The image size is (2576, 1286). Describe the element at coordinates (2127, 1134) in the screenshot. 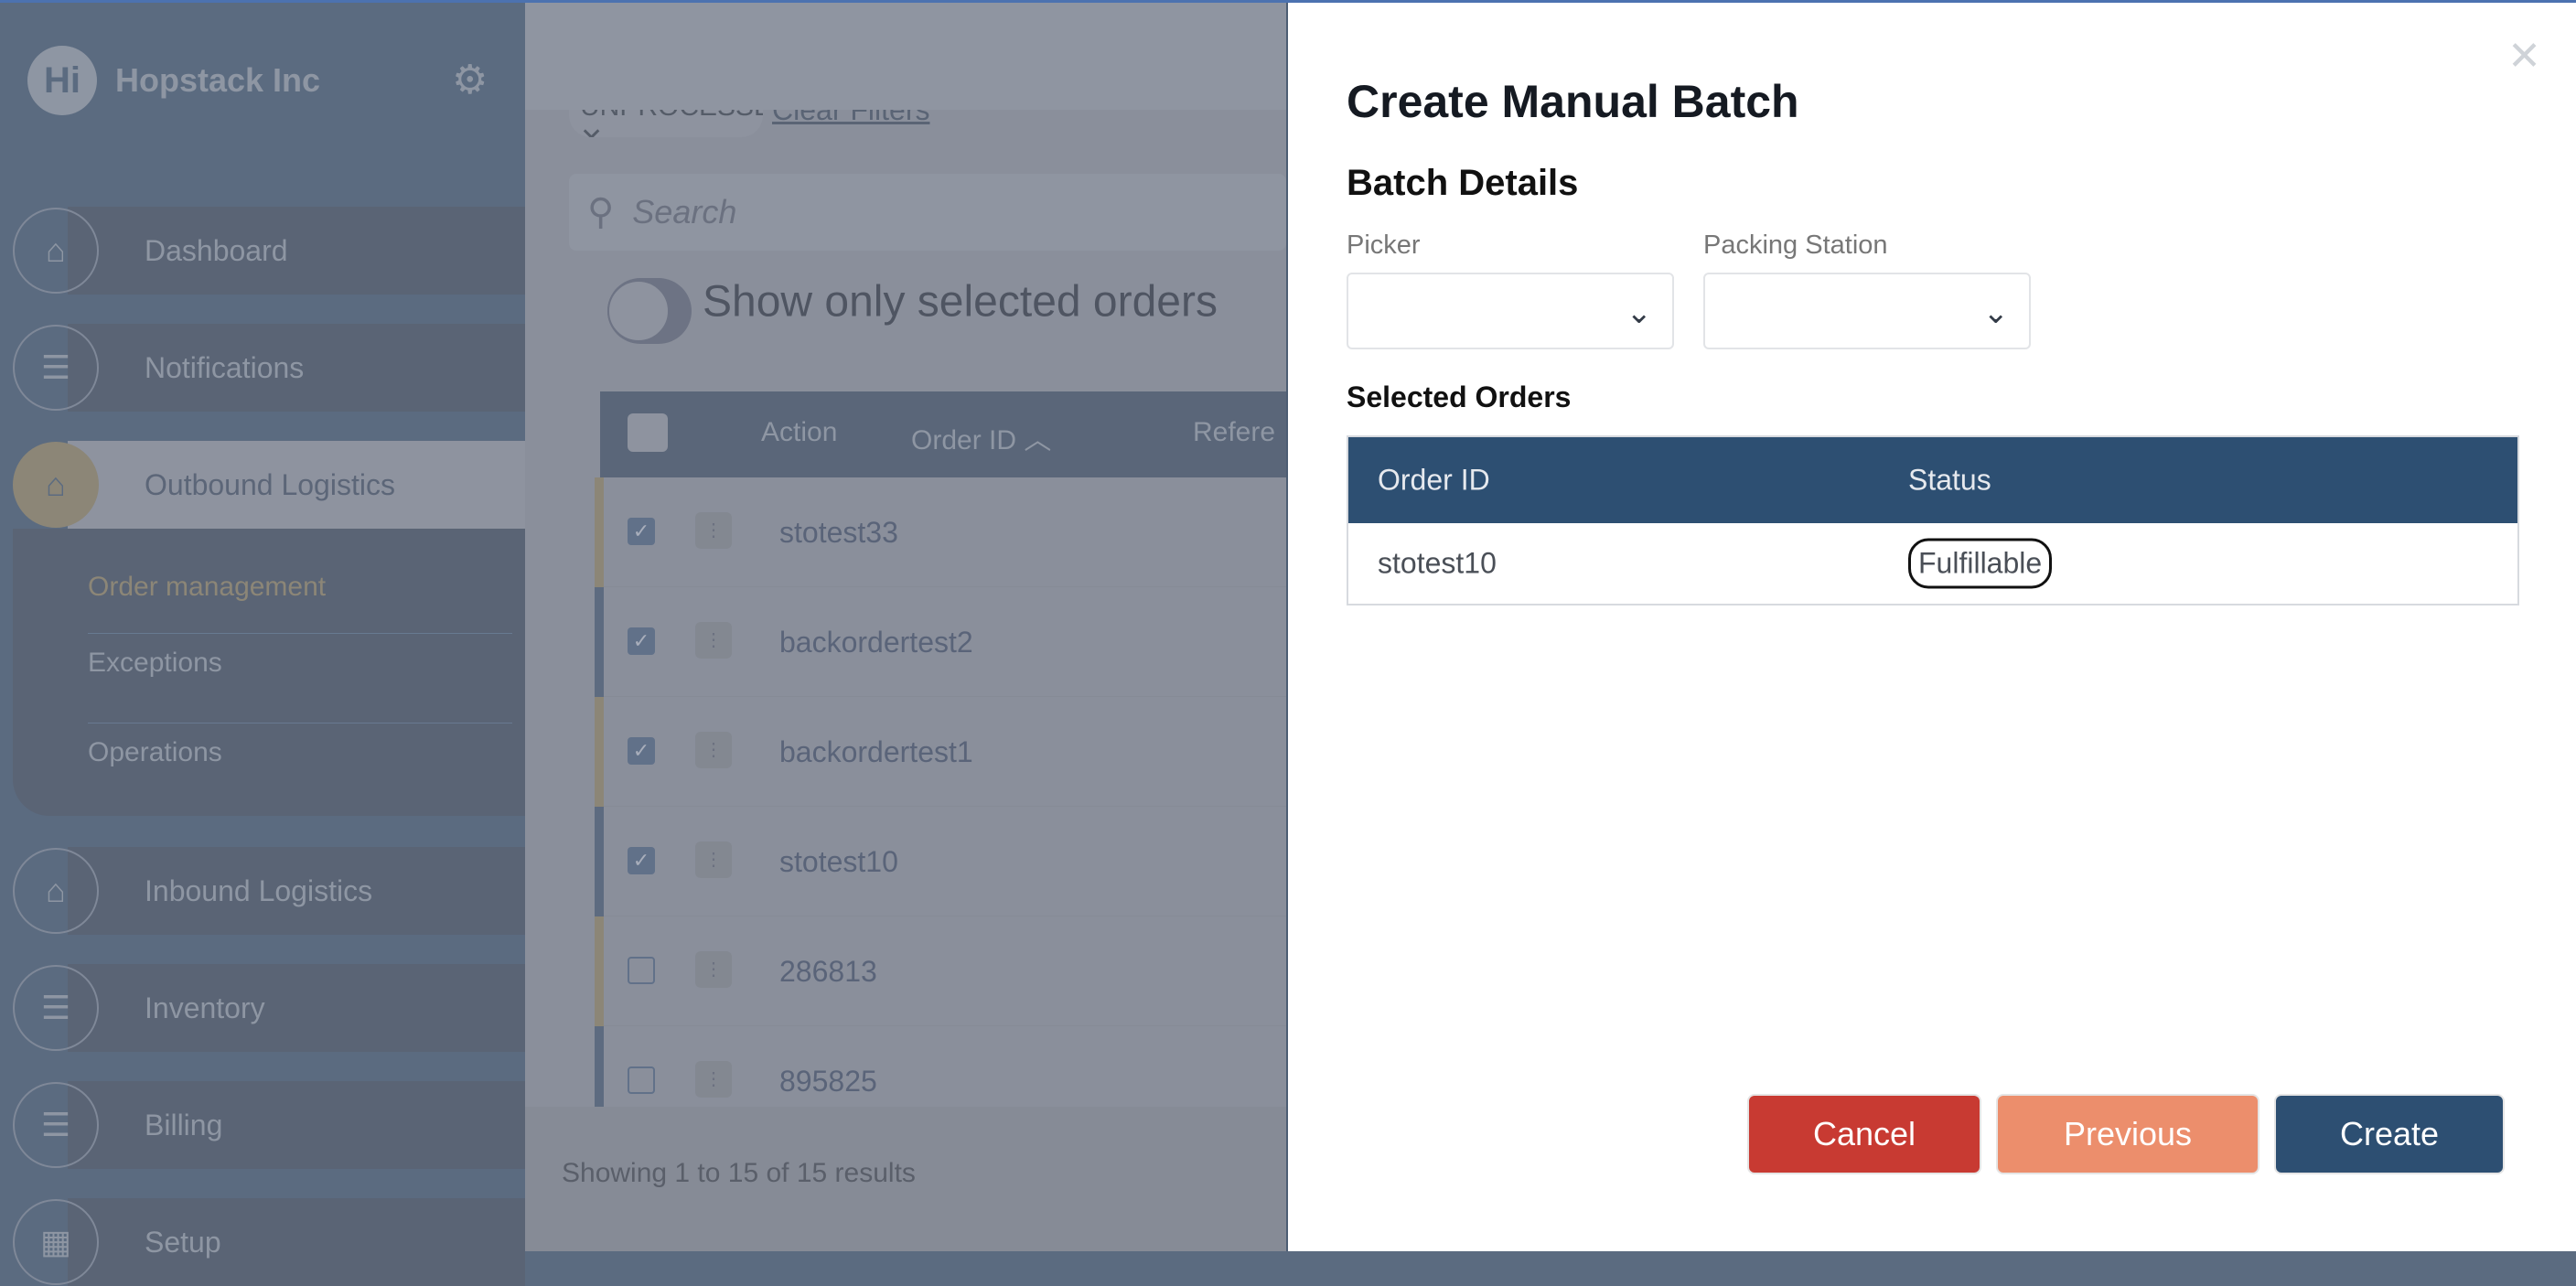

I see `previous-button: Previous` at that location.